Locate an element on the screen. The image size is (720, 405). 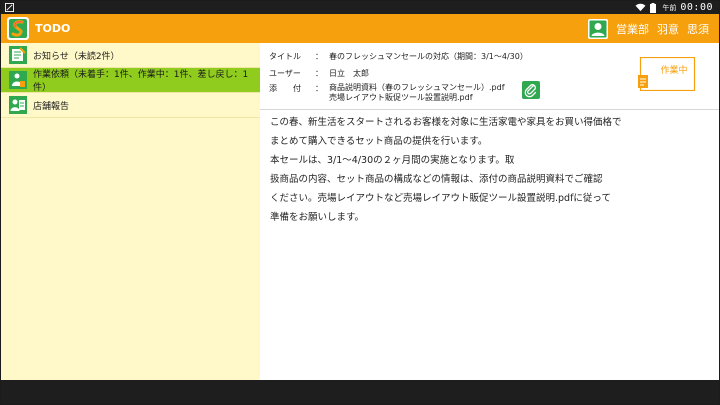
attachment-link: 商品説明資料（春のフレッシュマンセール）.pdf is located at coordinates (417, 88).